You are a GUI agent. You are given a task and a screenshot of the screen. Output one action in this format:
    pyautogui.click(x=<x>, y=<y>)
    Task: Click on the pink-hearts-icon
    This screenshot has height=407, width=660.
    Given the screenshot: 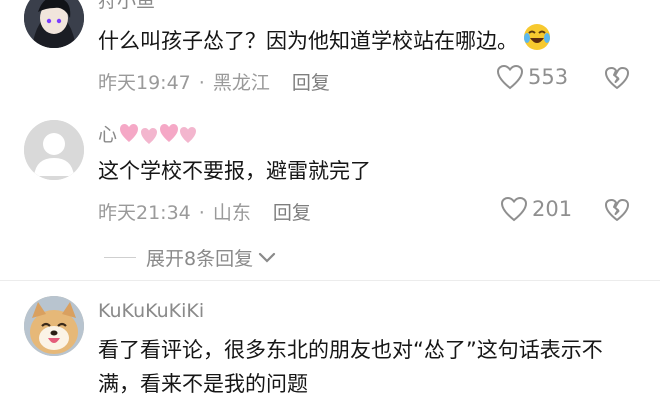 What is the action you would take?
    pyautogui.click(x=158, y=133)
    